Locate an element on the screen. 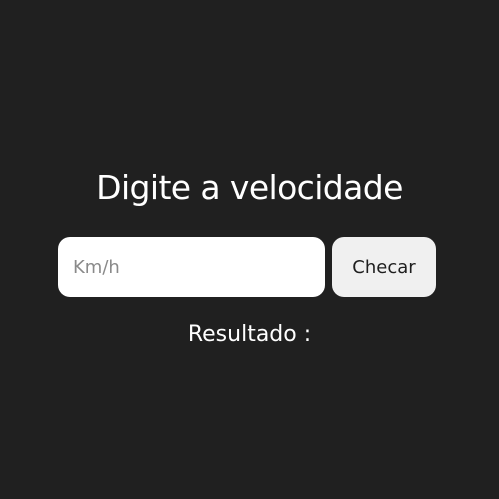 The image size is (499, 499). speed-form: Checar is located at coordinates (247, 267).